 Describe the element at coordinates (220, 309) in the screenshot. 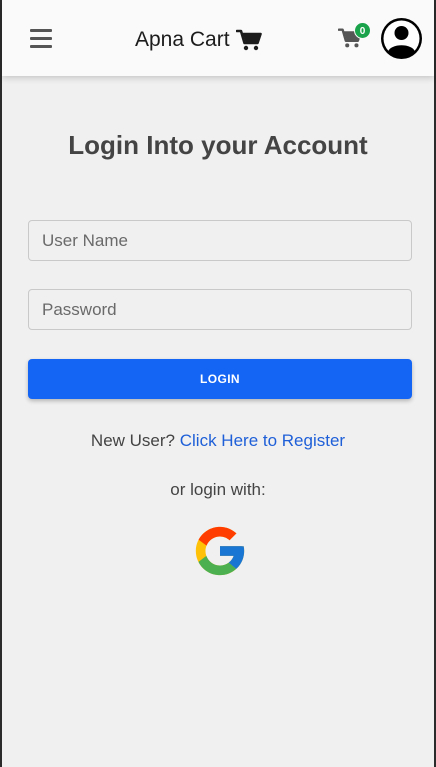

I see `password-input` at that location.